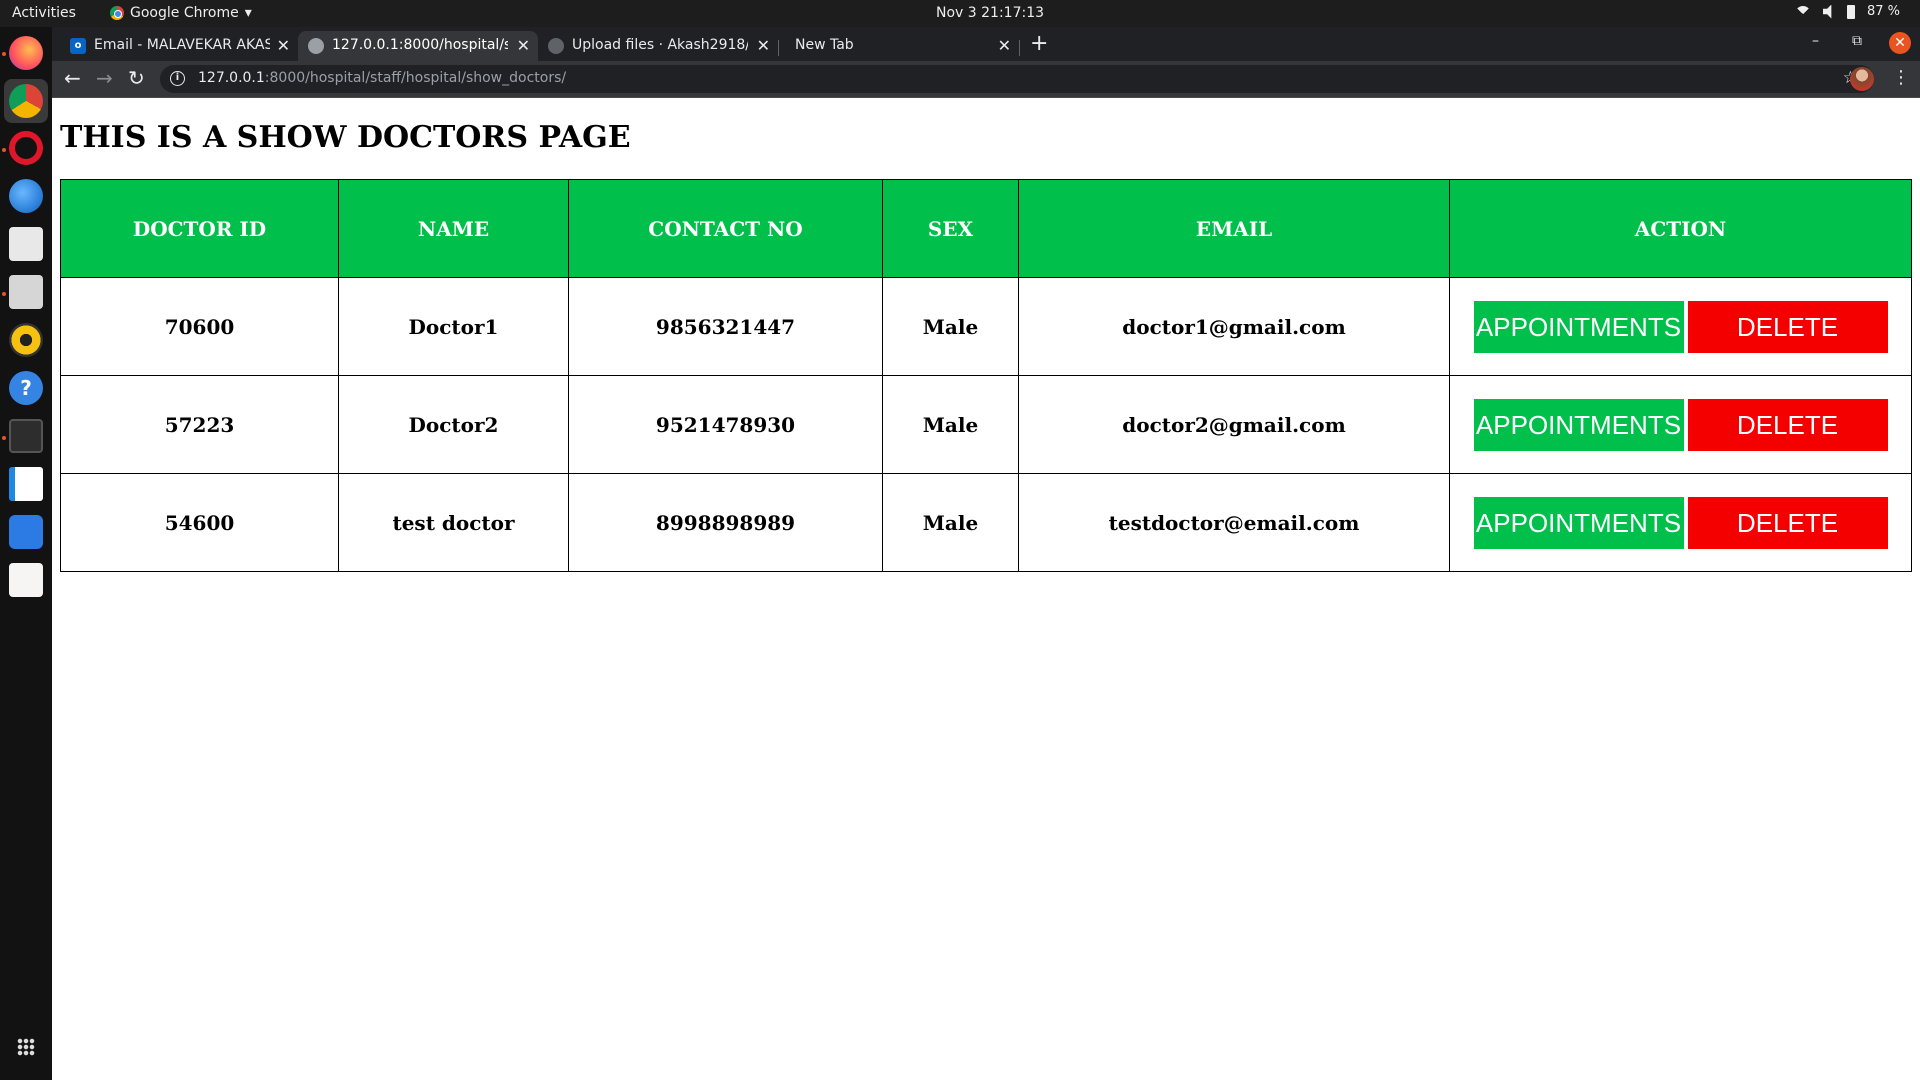 The width and height of the screenshot is (1920, 1080). What do you see at coordinates (453, 522) in the screenshot?
I see `name-cell: test doctor` at bounding box center [453, 522].